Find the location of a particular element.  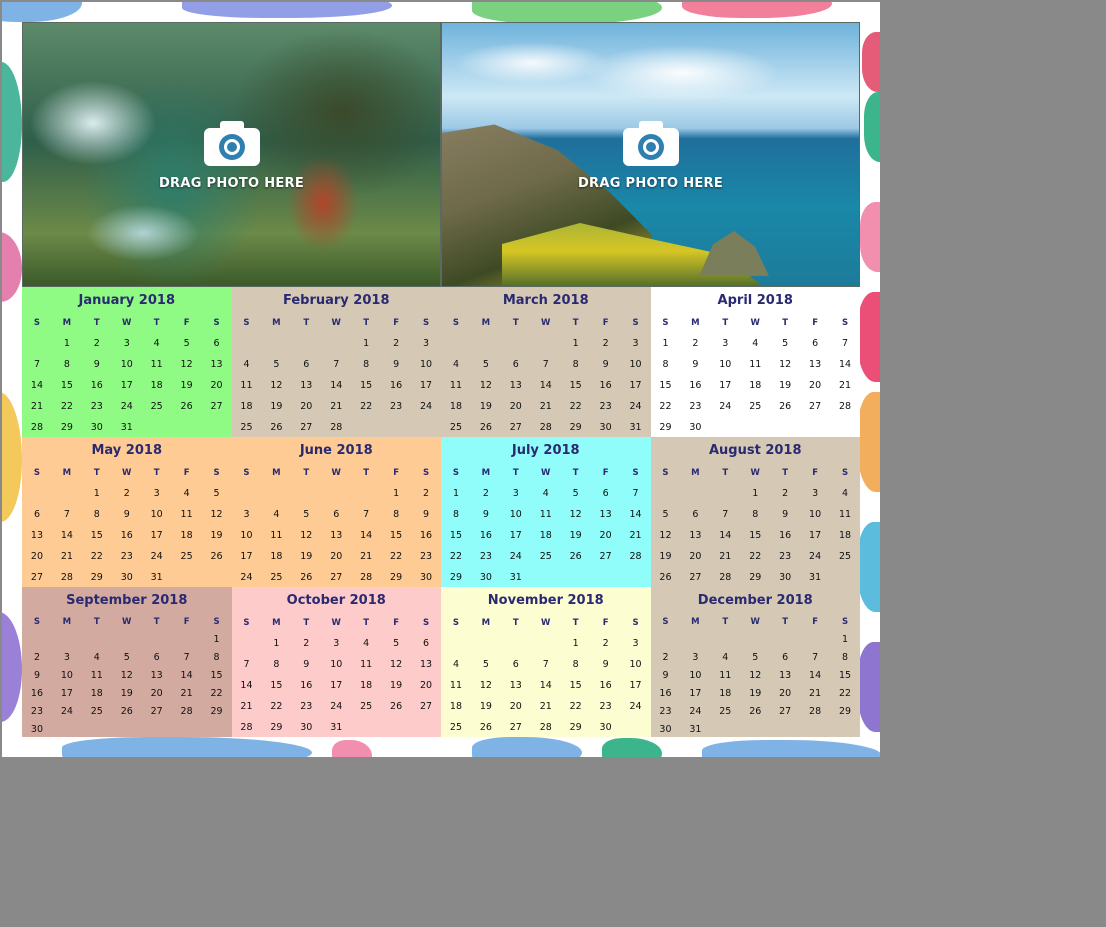

day-cell: 20 is located at coordinates (216, 385).